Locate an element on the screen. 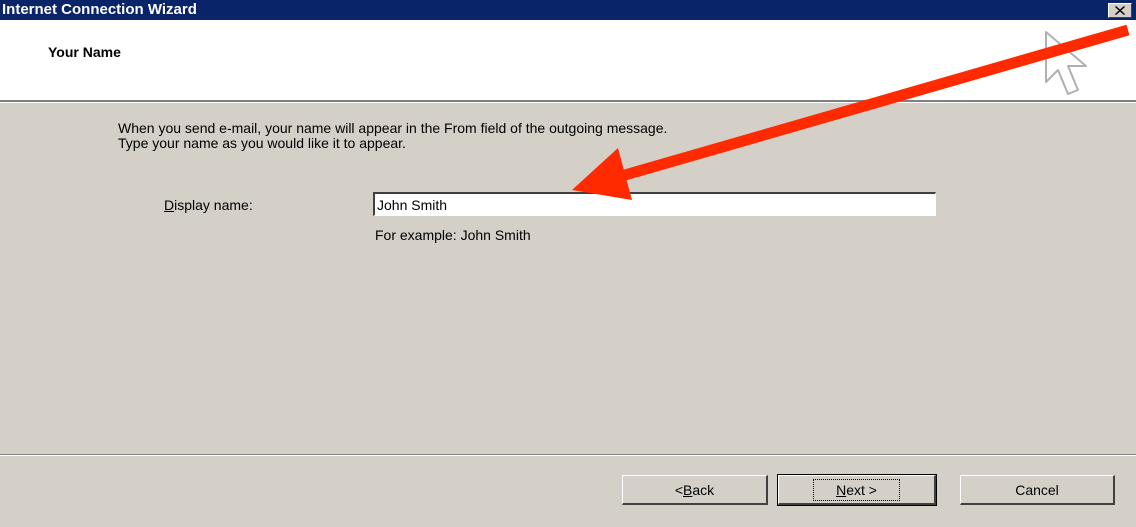 Image resolution: width=1136 pixels, height=527 pixels. back-button-accesskey: B is located at coordinates (688, 489).